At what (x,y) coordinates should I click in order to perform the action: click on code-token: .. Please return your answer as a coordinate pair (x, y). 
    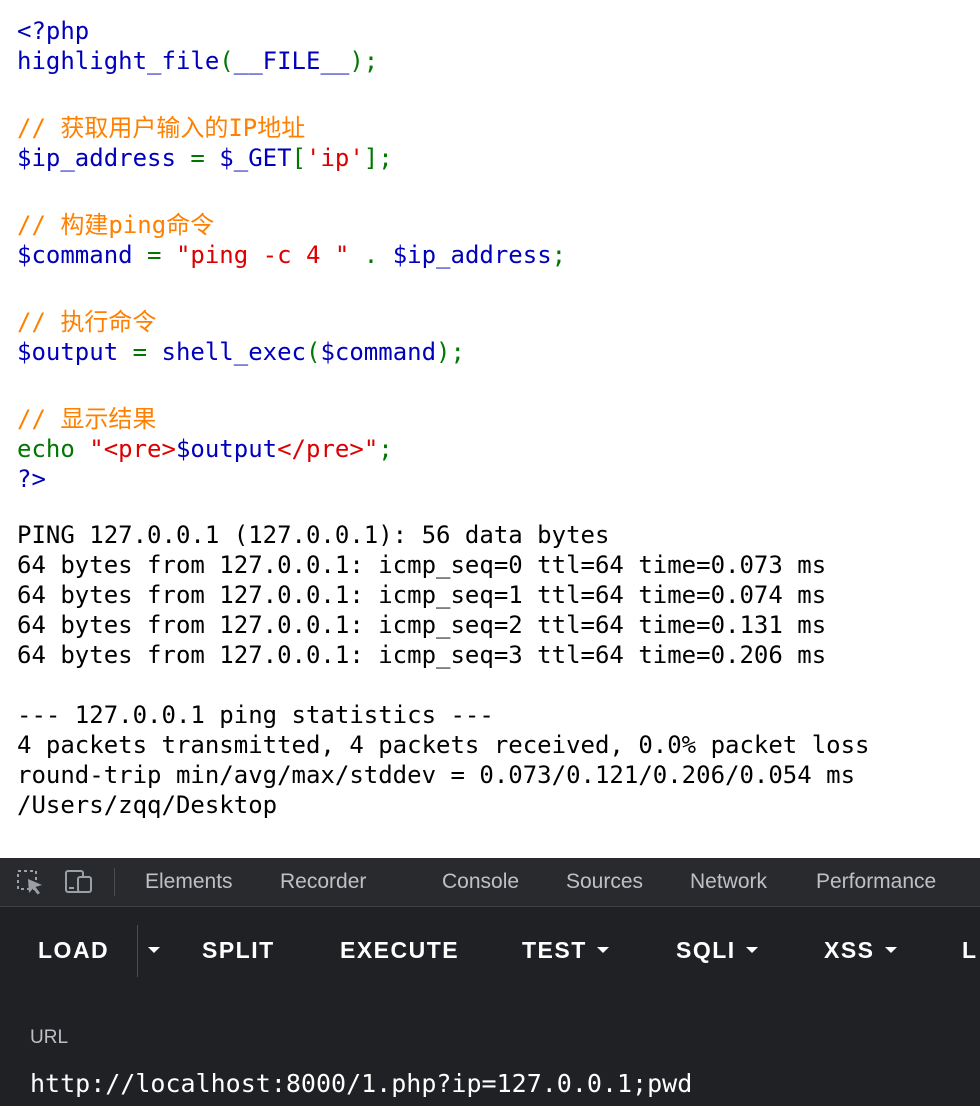
    Looking at the image, I should click on (378, 255).